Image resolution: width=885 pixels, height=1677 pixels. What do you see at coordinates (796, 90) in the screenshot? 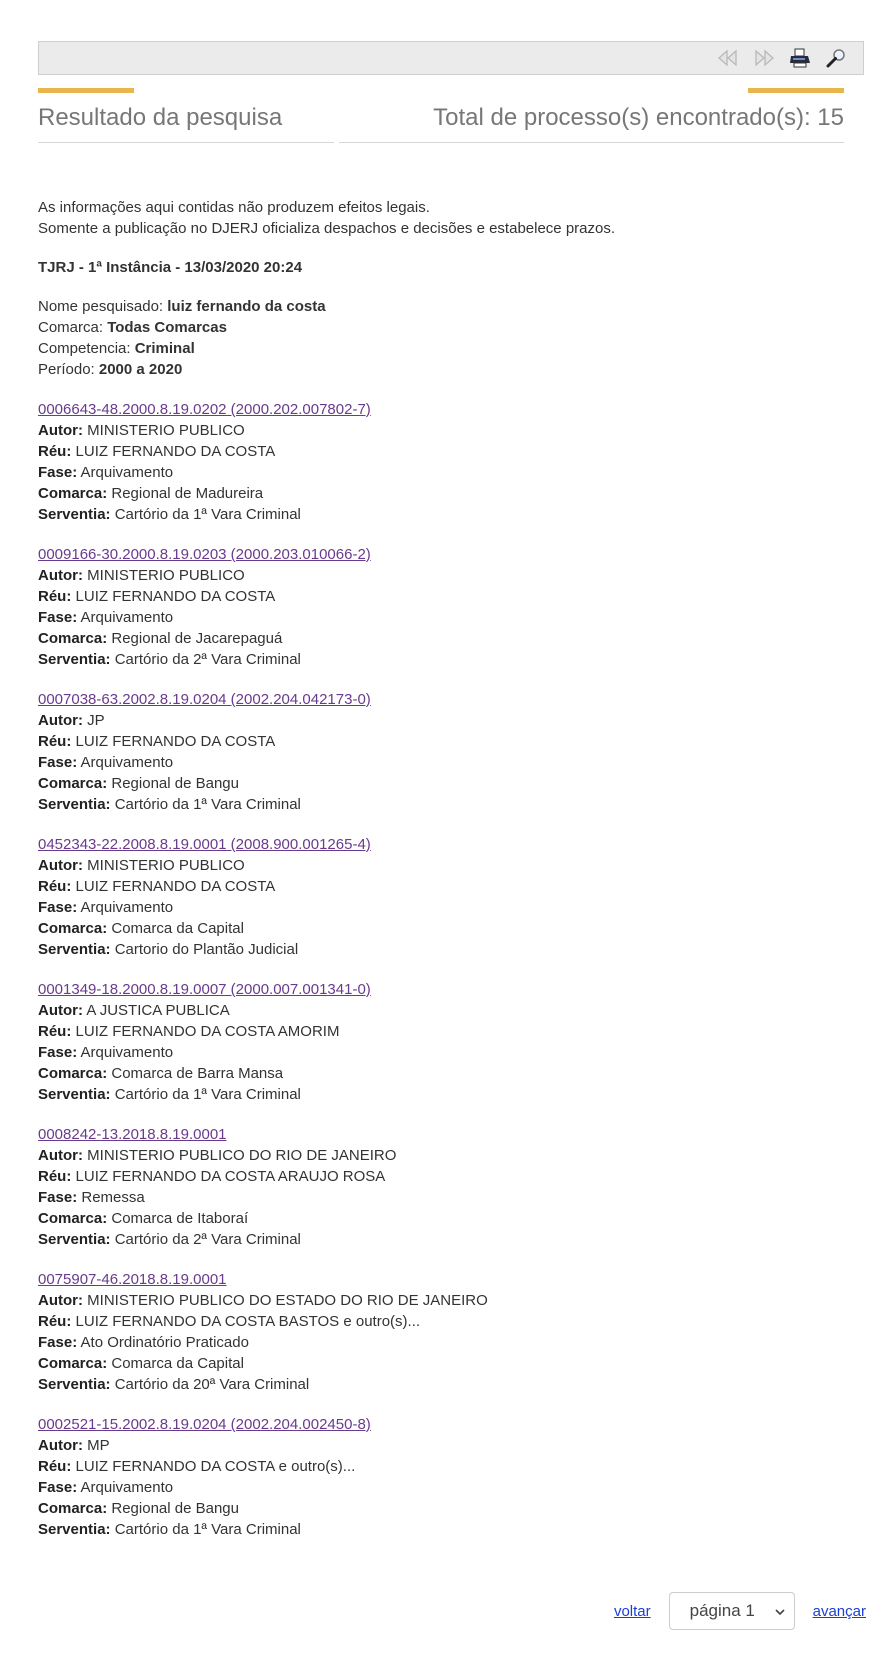
I see `accent-bar` at bounding box center [796, 90].